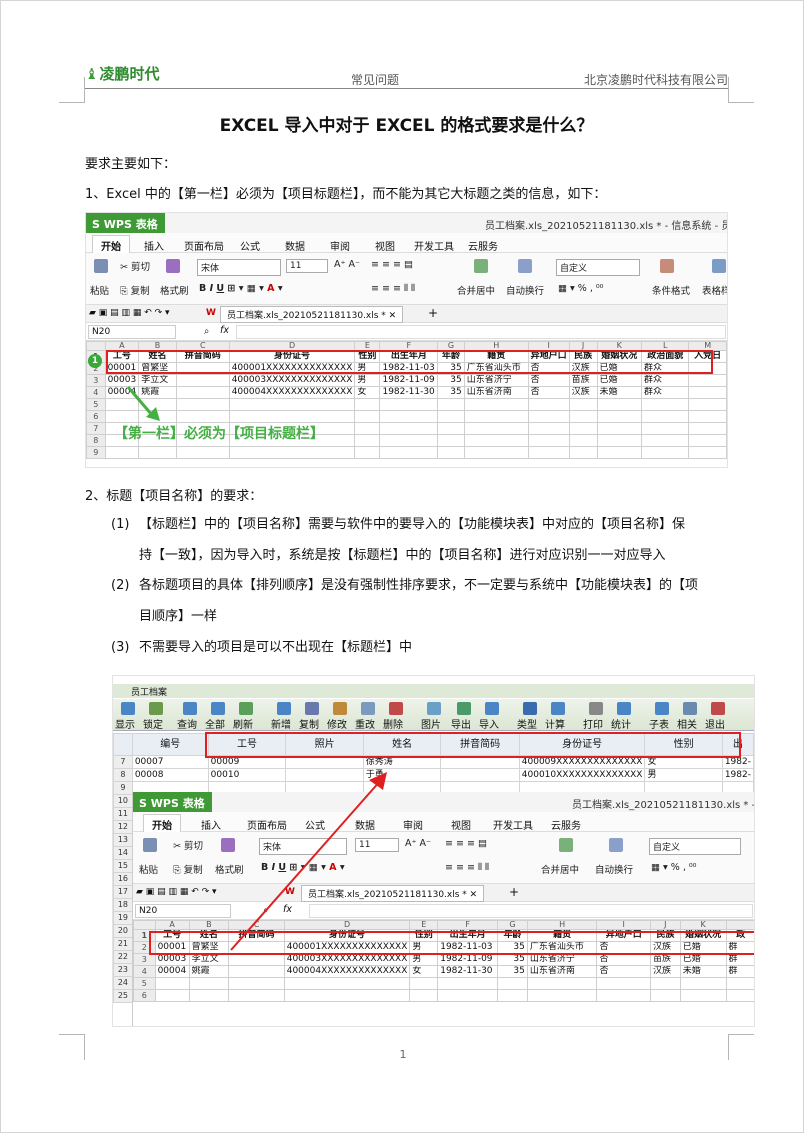  What do you see at coordinates (433, 313) in the screenshot?
I see `new-tab-icon: +` at bounding box center [433, 313].